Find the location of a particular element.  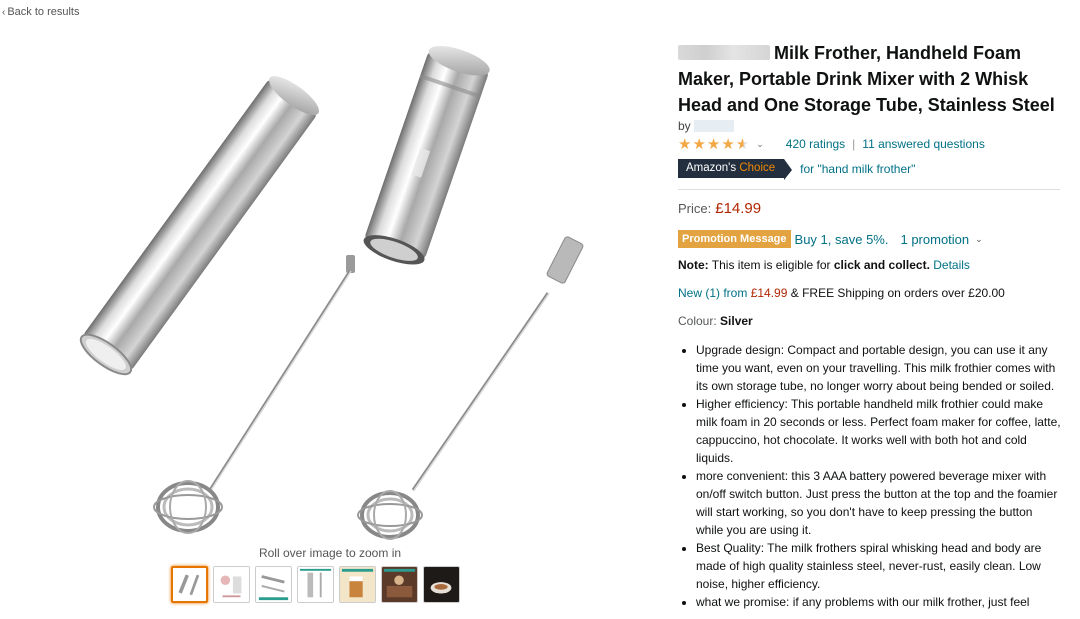

thumbnail-frother-parts is located at coordinates (273, 584).